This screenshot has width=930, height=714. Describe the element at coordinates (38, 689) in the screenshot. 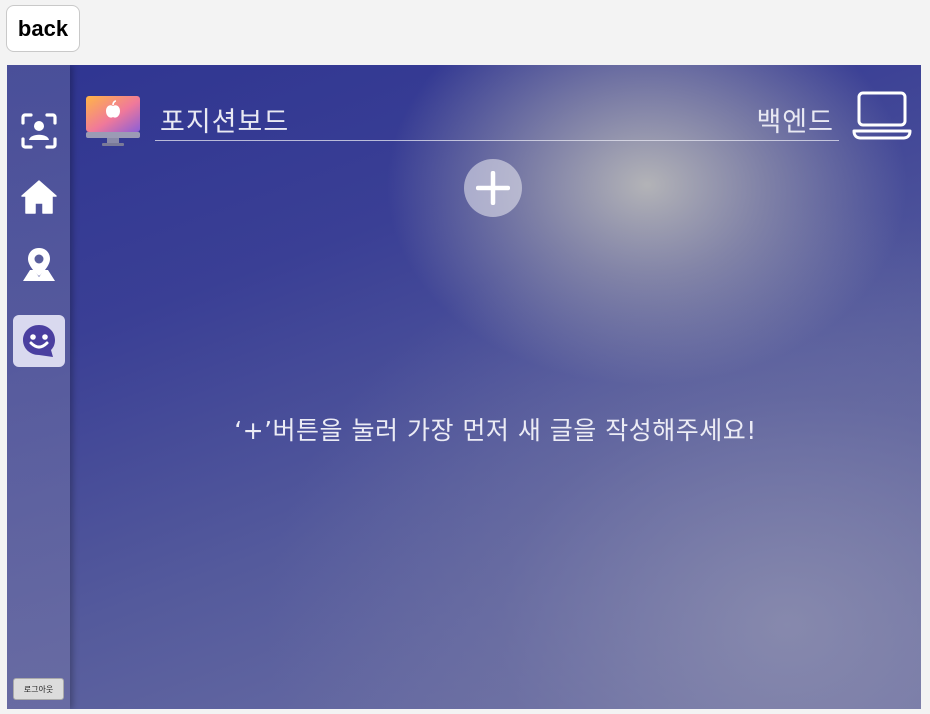

I see `logout-button: 로그아웃` at that location.